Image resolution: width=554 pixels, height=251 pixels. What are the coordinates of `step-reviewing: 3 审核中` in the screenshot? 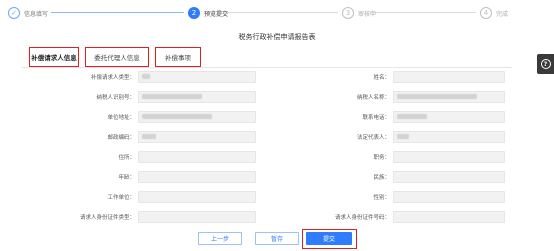 It's located at (359, 13).